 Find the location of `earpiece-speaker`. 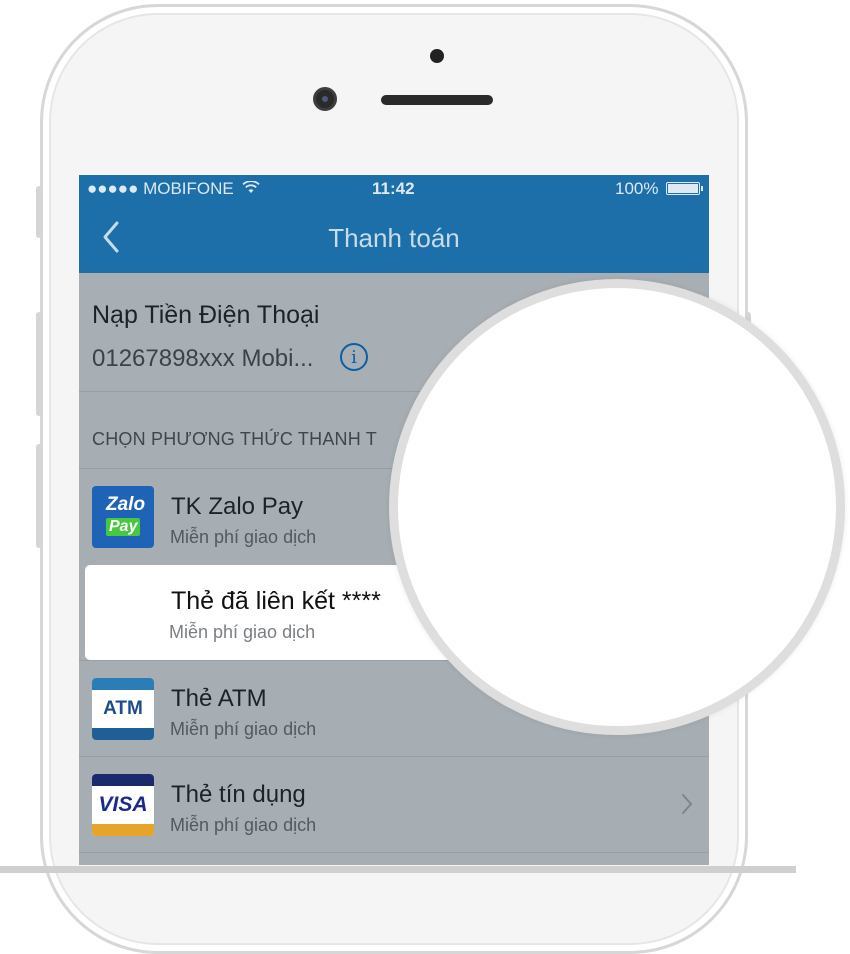

earpiece-speaker is located at coordinates (437, 100).